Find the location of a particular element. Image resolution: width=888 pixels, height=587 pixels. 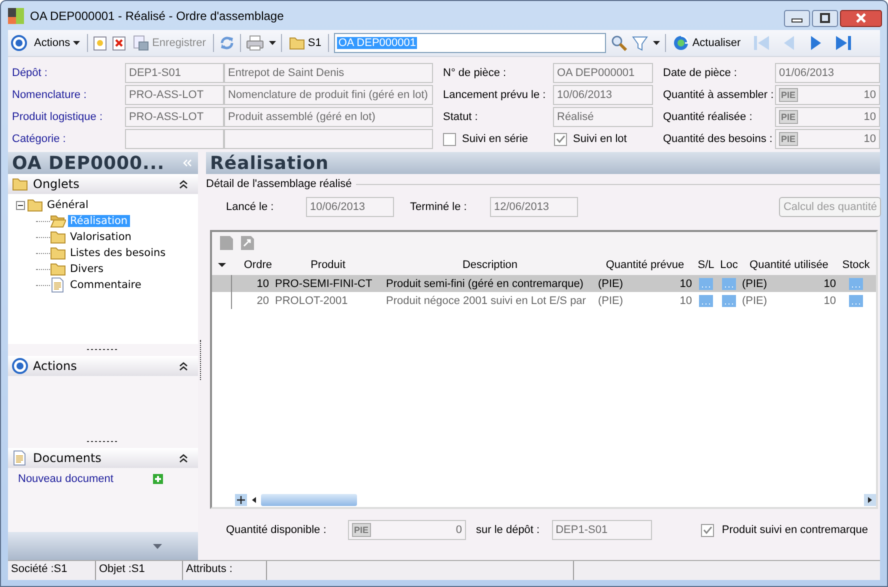

input-field: OA DEP000001 is located at coordinates (603, 73).